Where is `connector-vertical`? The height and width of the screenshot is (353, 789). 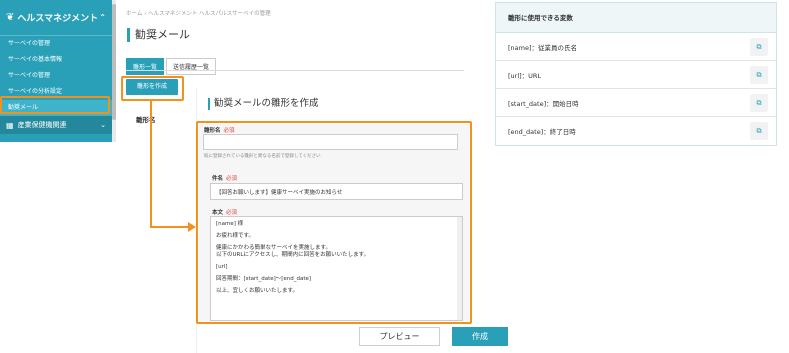 connector-vertical is located at coordinates (151, 164).